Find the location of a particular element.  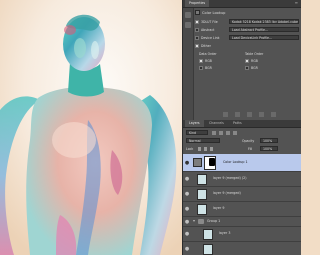

pixel-filter-icon is located at coordinates (214, 133).